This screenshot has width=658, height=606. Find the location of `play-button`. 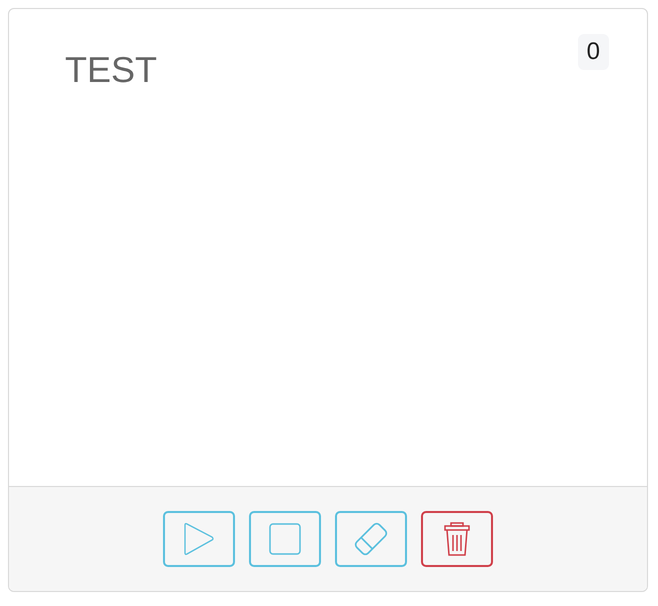

play-button is located at coordinates (199, 539).